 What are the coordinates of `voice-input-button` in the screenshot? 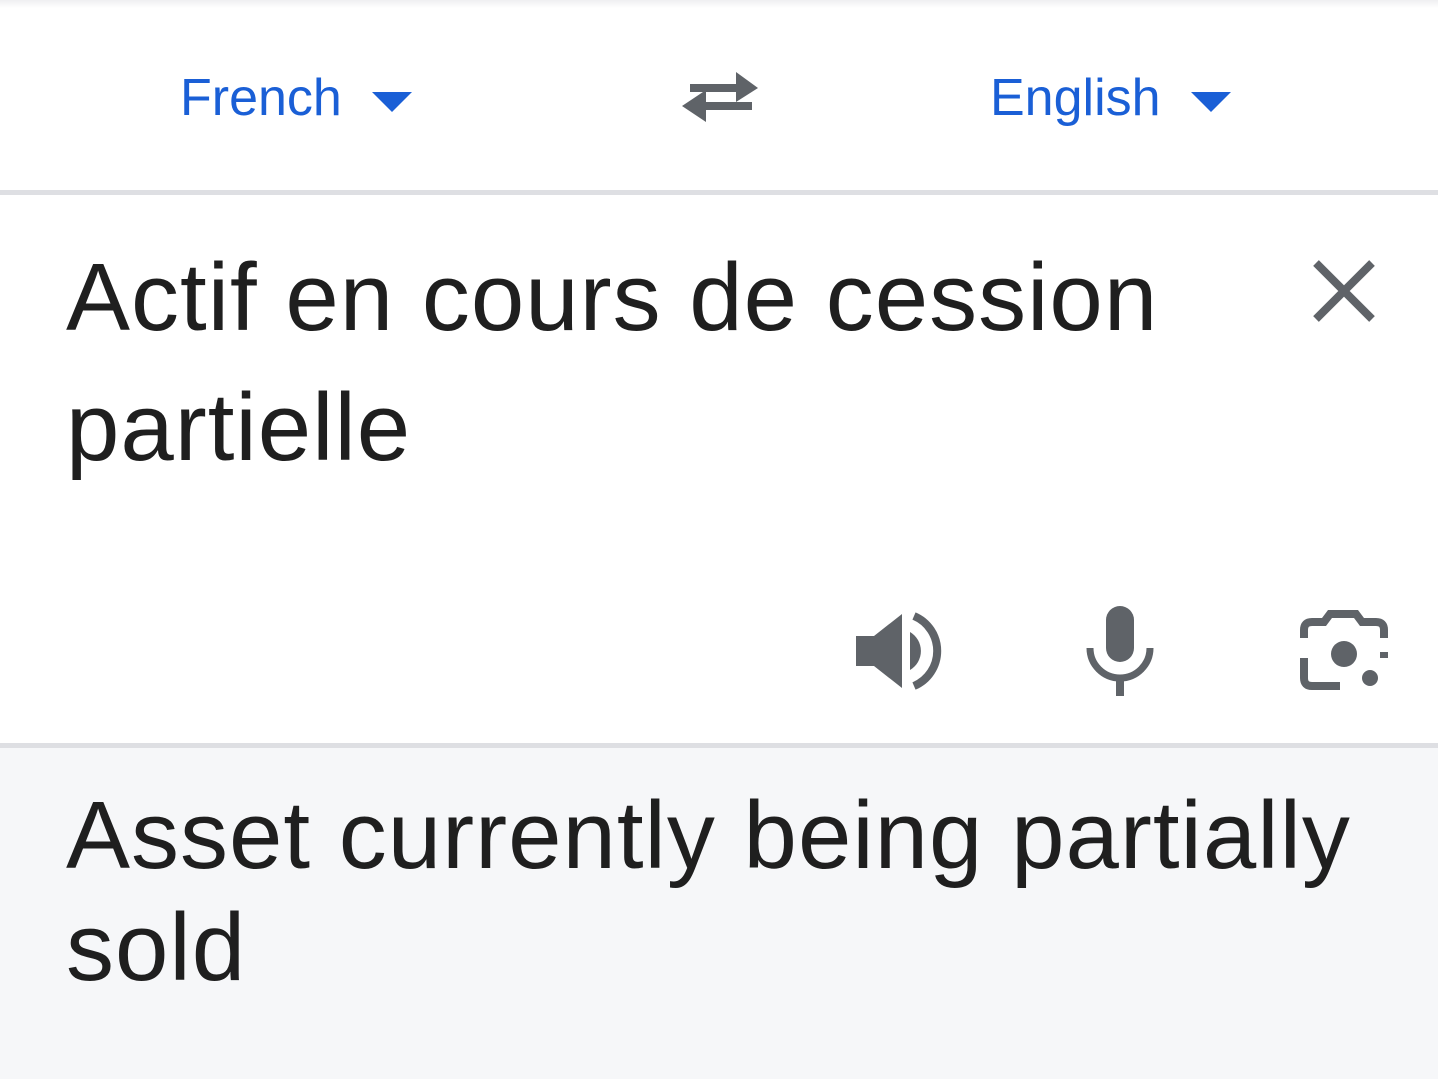 It's located at (1120, 651).